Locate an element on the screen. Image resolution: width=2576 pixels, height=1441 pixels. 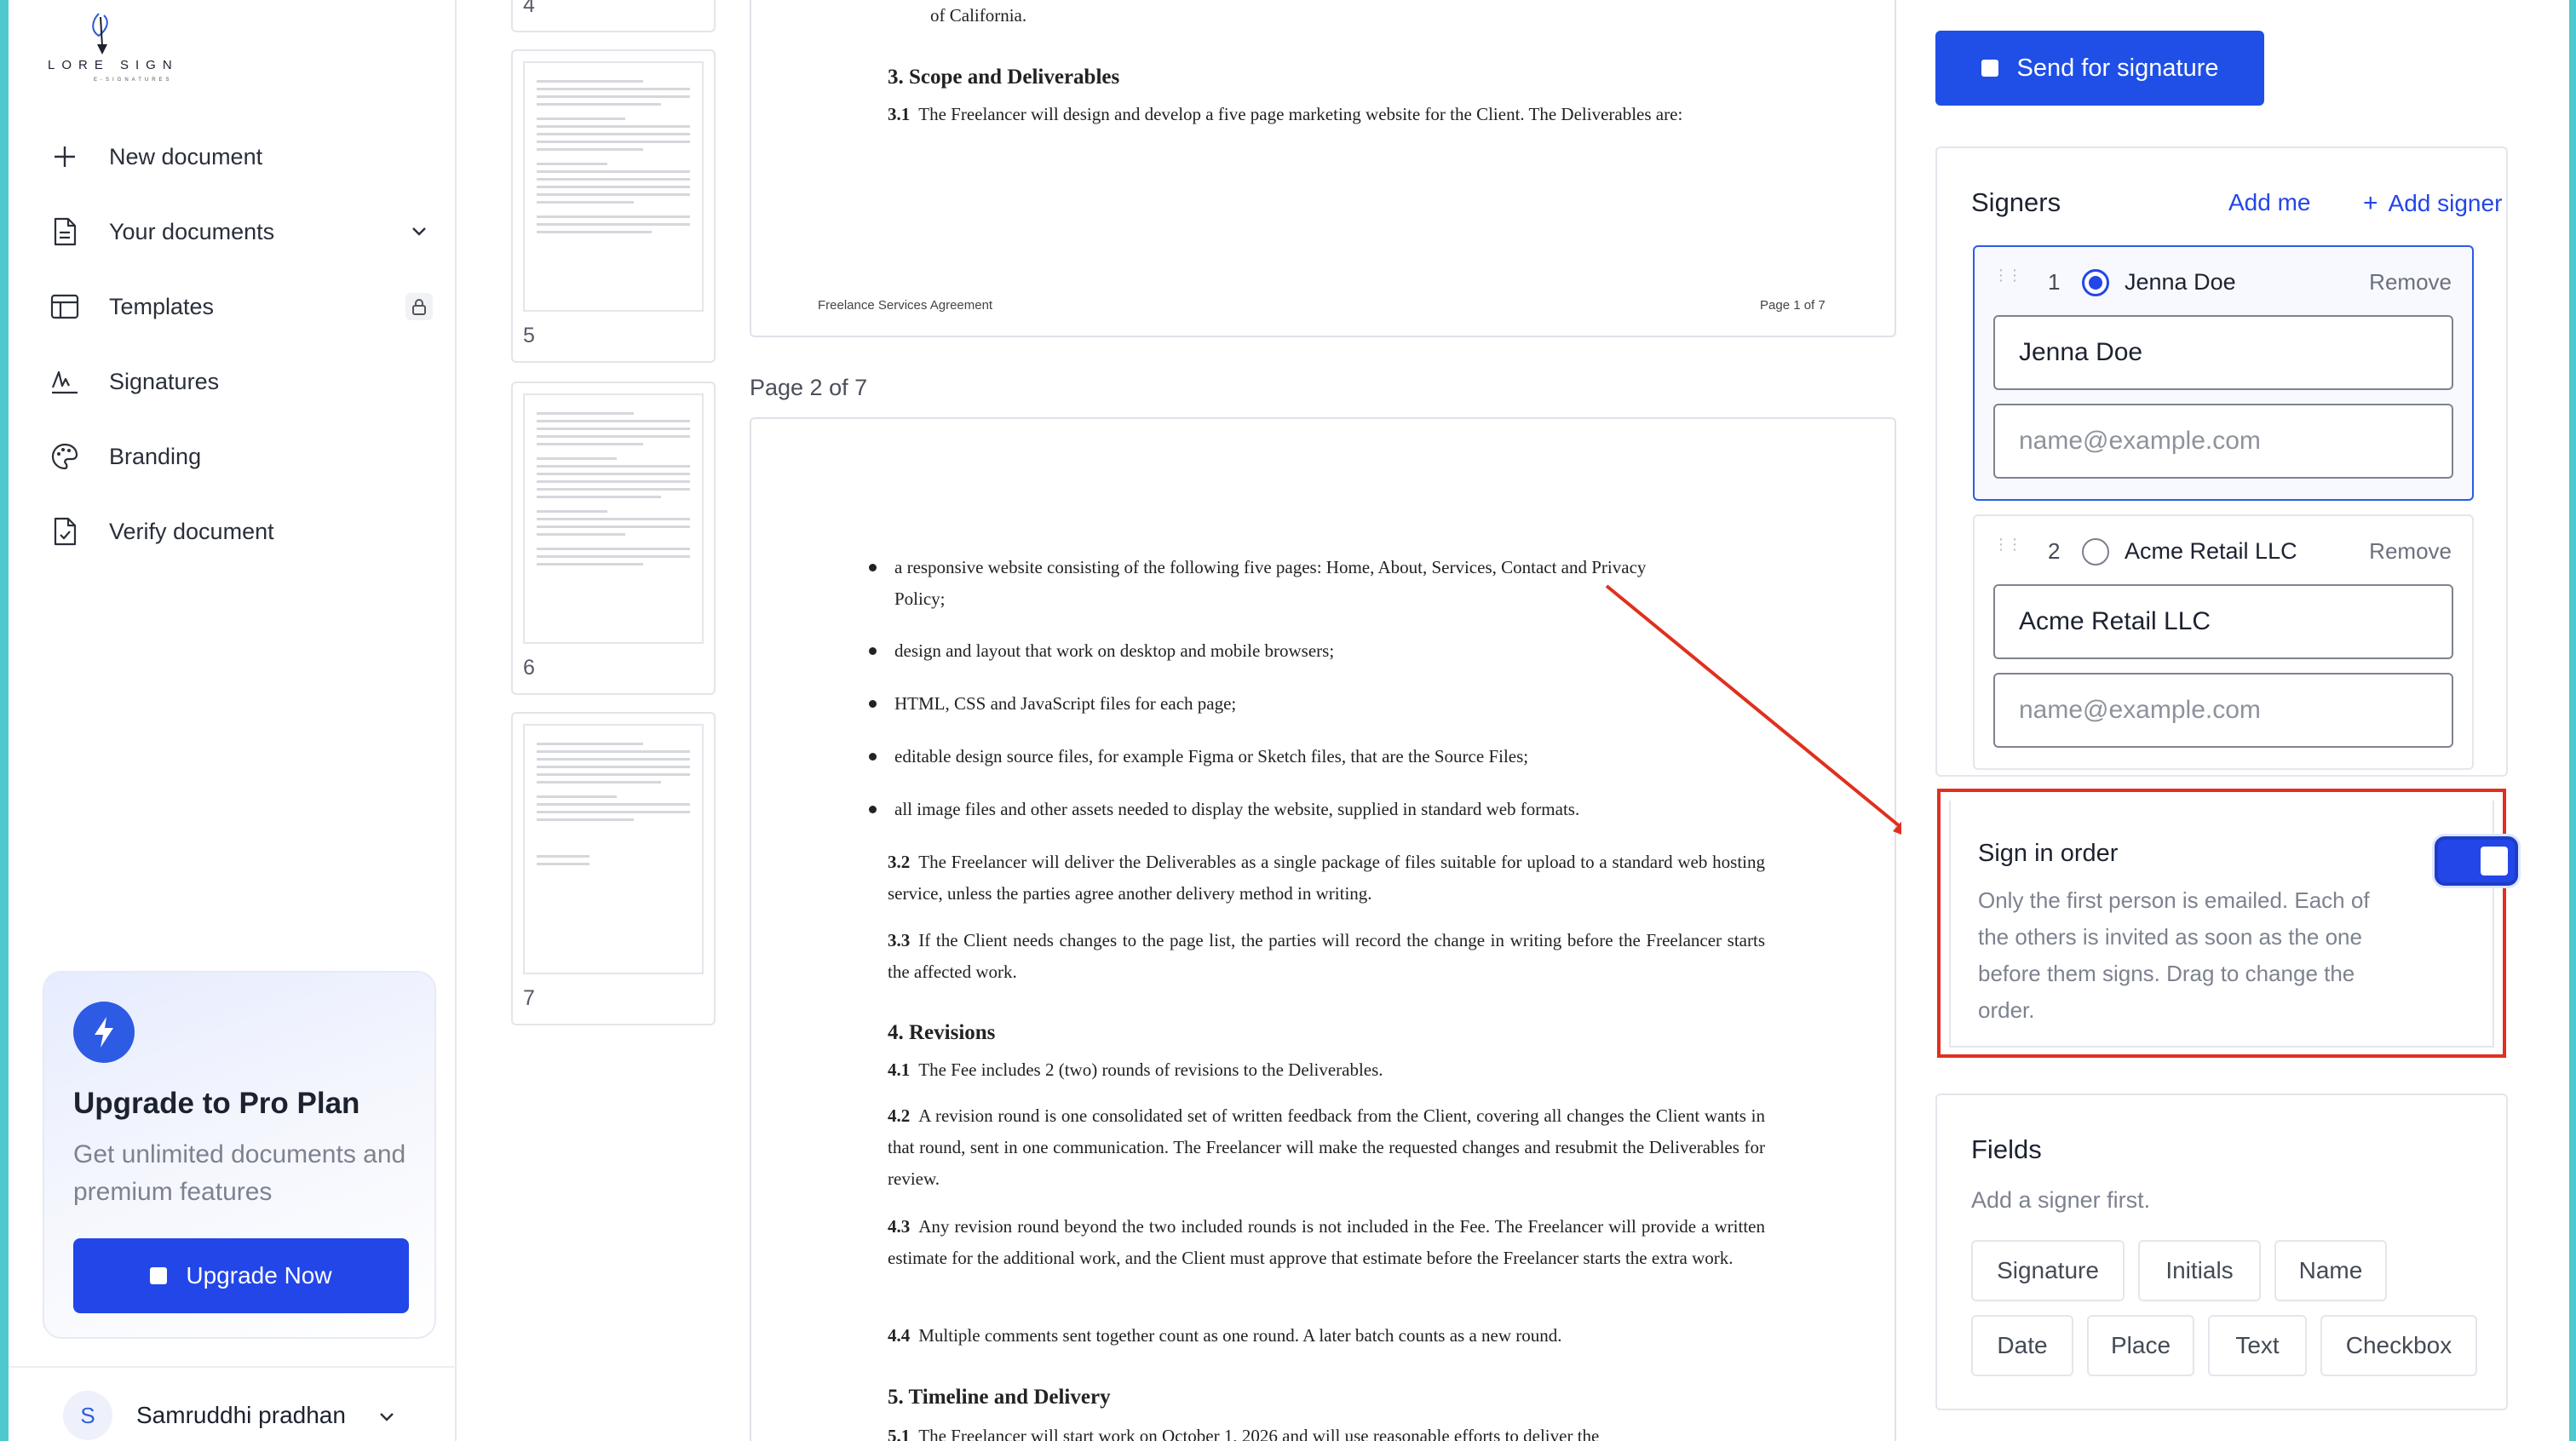
sign-in-order-title: Sign in order is located at coordinates (2048, 853).